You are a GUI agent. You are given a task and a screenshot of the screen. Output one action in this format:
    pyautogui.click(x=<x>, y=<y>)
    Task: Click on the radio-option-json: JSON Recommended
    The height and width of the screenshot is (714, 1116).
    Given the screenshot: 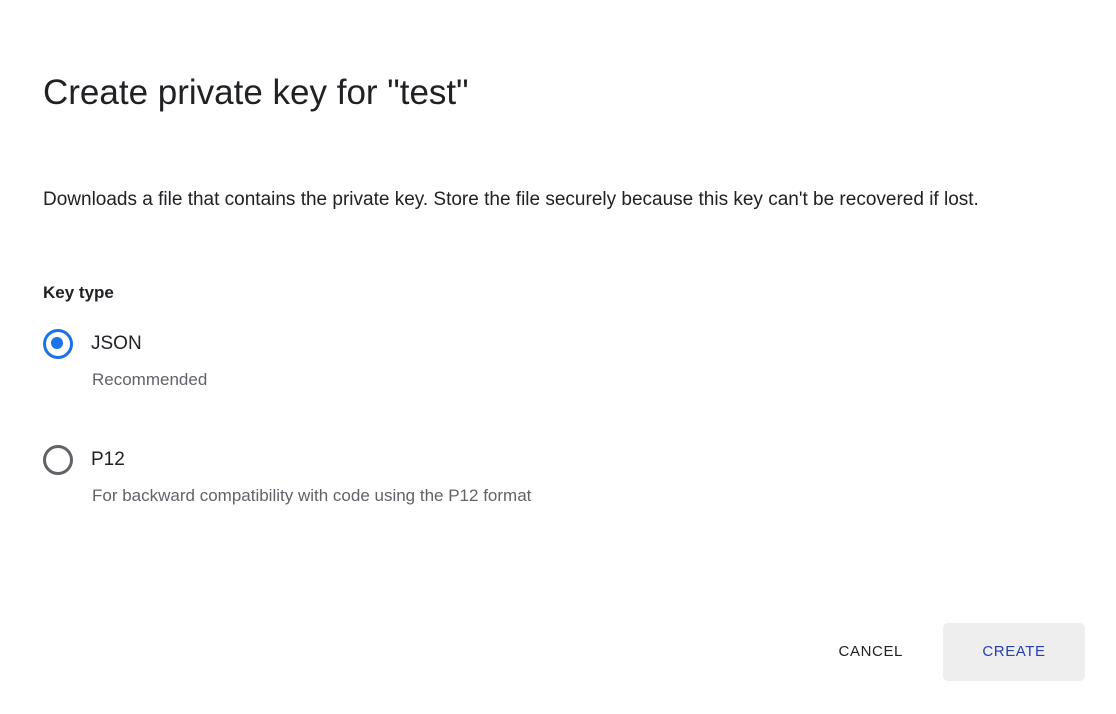 What is the action you would take?
    pyautogui.click(x=523, y=358)
    